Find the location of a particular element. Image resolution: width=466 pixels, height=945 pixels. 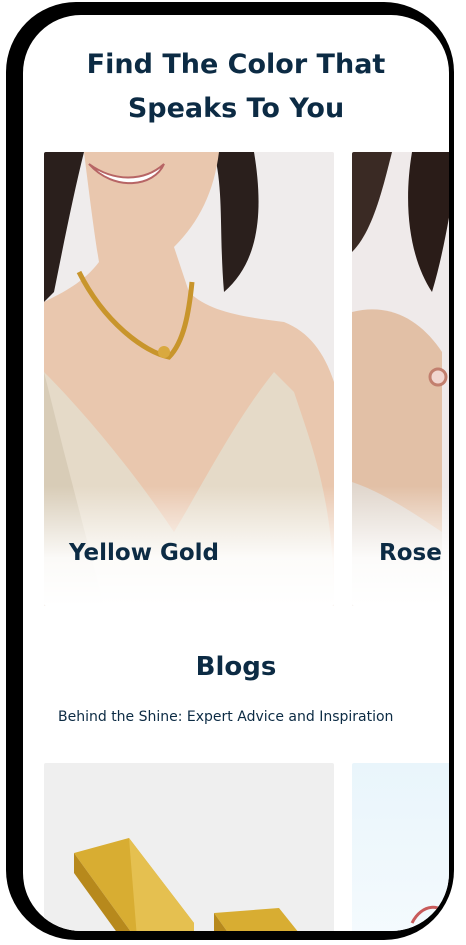

blogs-heading: Blogs is located at coordinates (236, 667).